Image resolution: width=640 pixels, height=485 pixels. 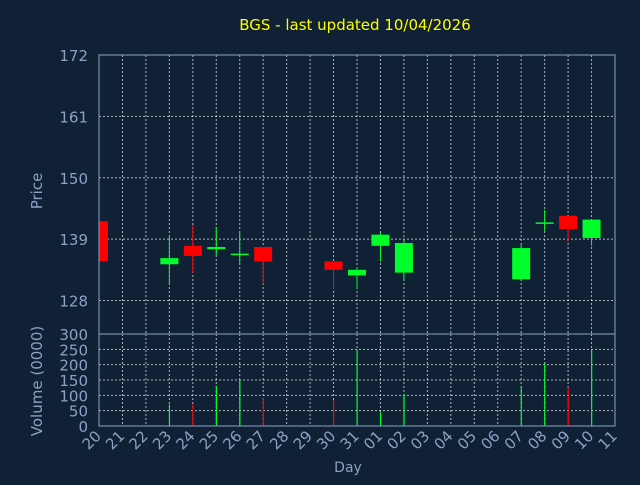 I want to click on chart-title: BGS - last updated 10/04/2026, so click(x=355, y=25).